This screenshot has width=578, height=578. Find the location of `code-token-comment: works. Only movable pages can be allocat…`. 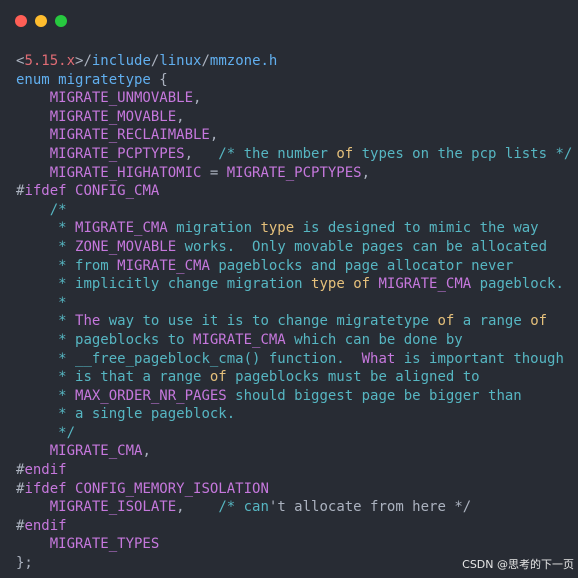

code-token-comment: works. Only movable pages can be allocat… is located at coordinates (362, 246).